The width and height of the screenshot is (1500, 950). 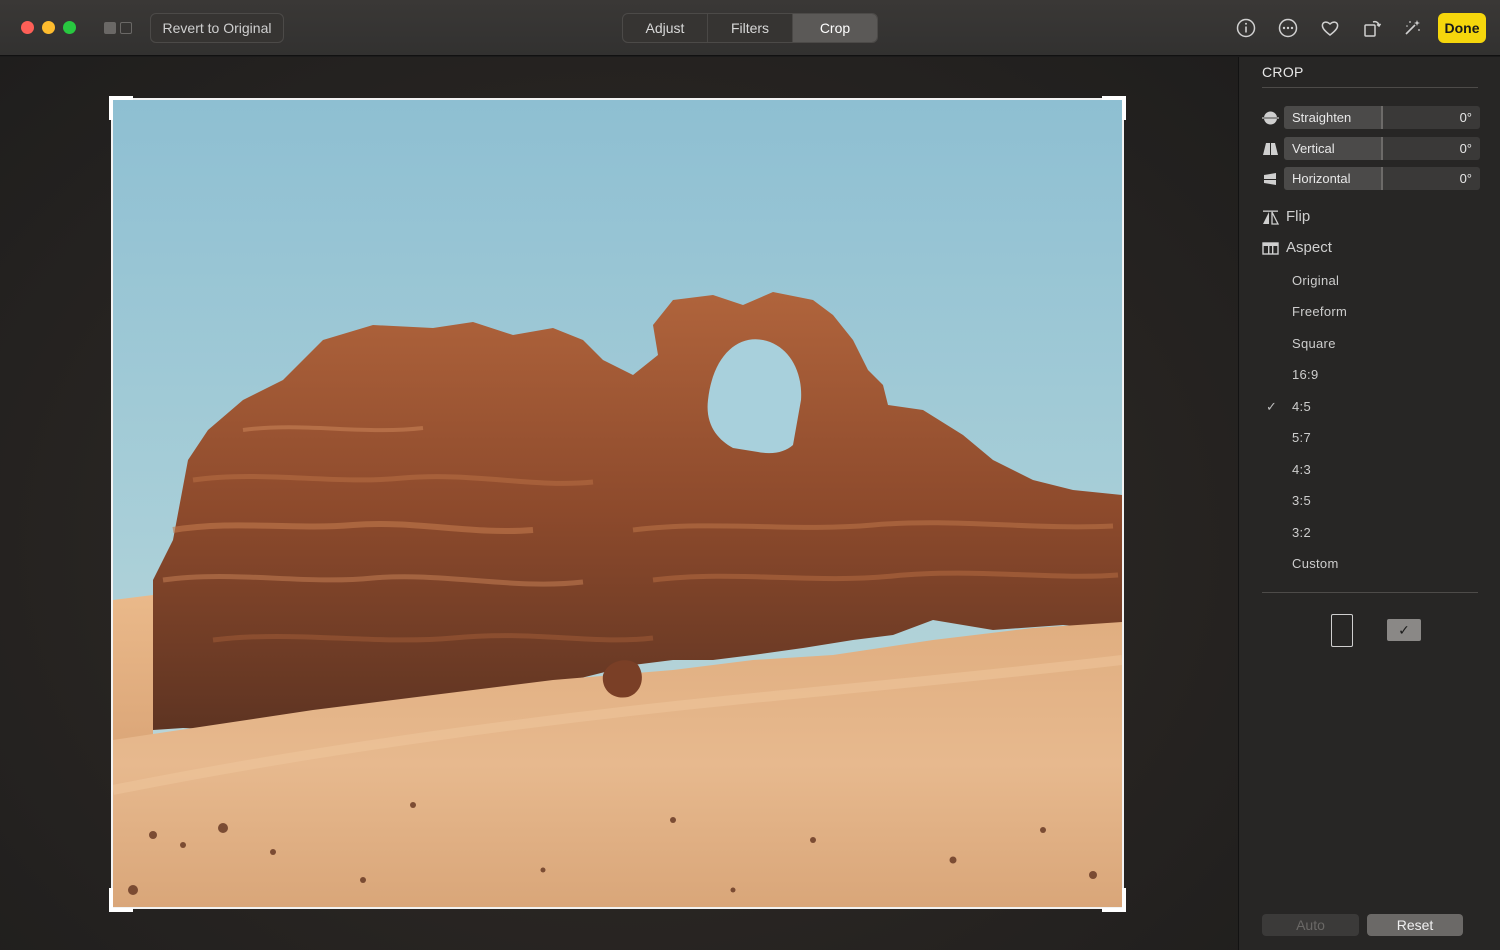 What do you see at coordinates (1270, 179) in the screenshot?
I see `horizontal-perspective-icon` at bounding box center [1270, 179].